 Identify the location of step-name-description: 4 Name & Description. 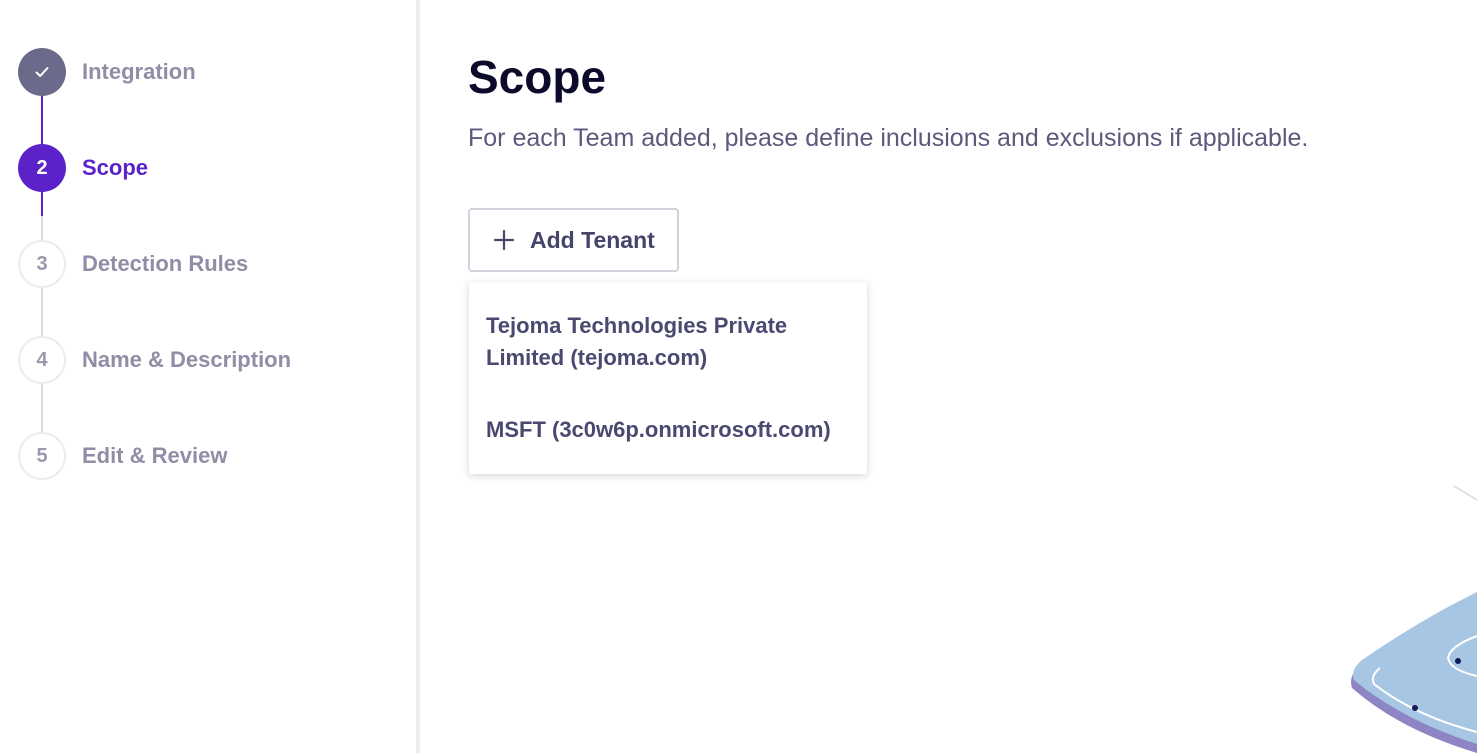
(154, 360).